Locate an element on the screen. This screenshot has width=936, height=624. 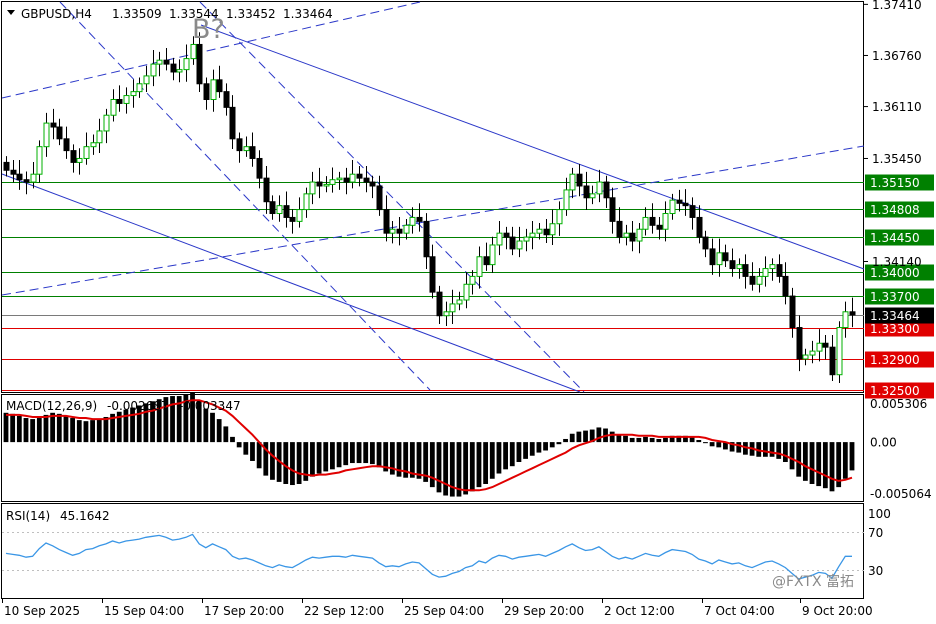
macd-tick-label-1: 0.00 is located at coordinates (883, 443).